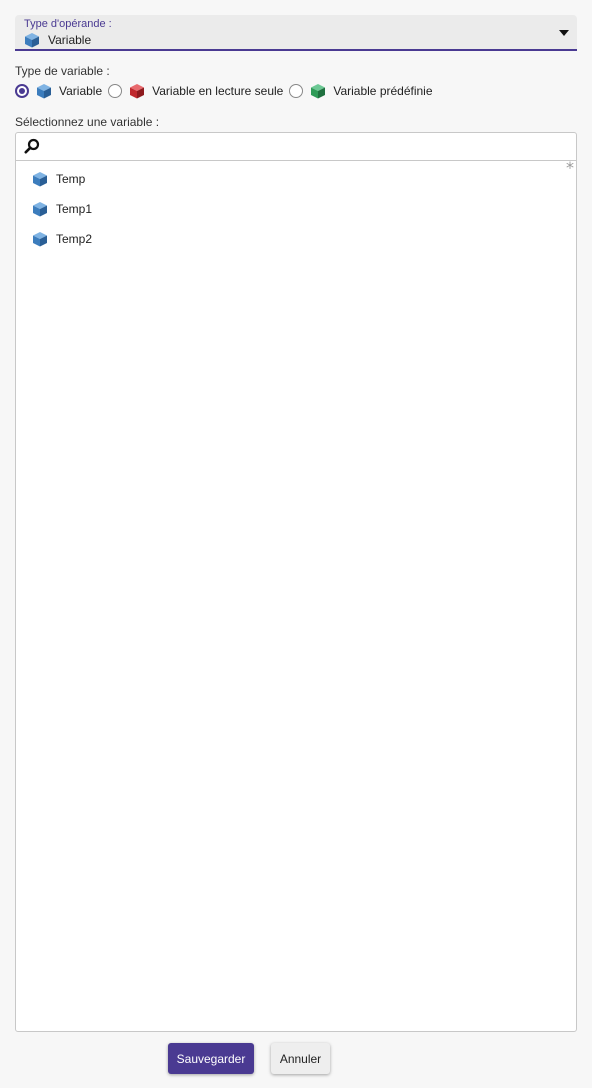 This screenshot has height=1088, width=592. I want to click on variable-name: Temp2, so click(74, 239).